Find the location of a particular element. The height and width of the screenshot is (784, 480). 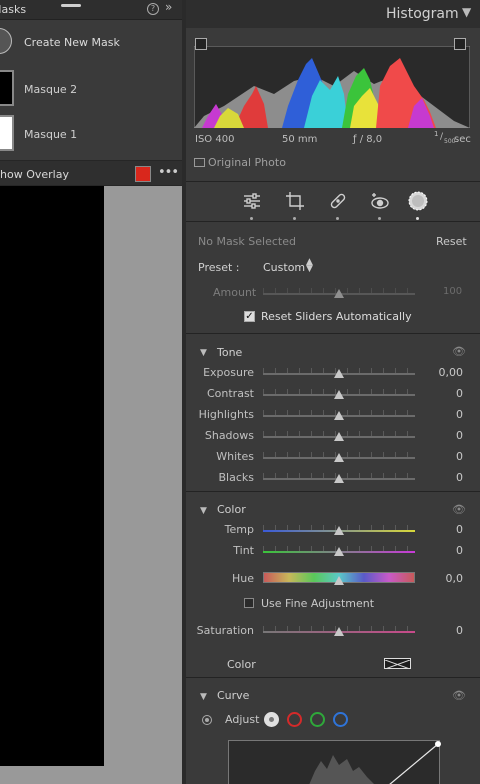

amount-value: 100 is located at coordinates (453, 291).